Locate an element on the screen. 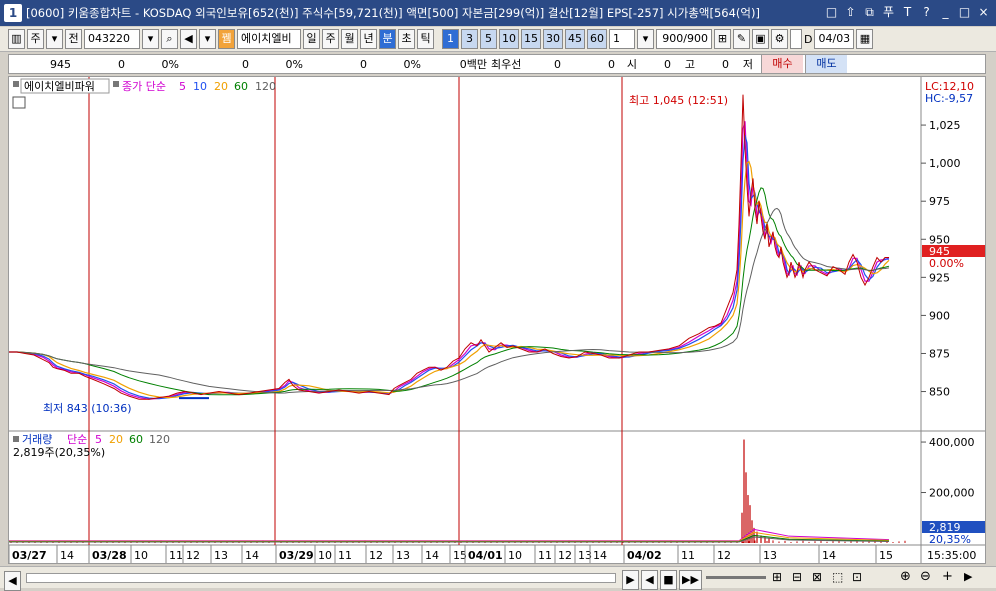  stock-name: 에이치엘비 is located at coordinates (269, 39).